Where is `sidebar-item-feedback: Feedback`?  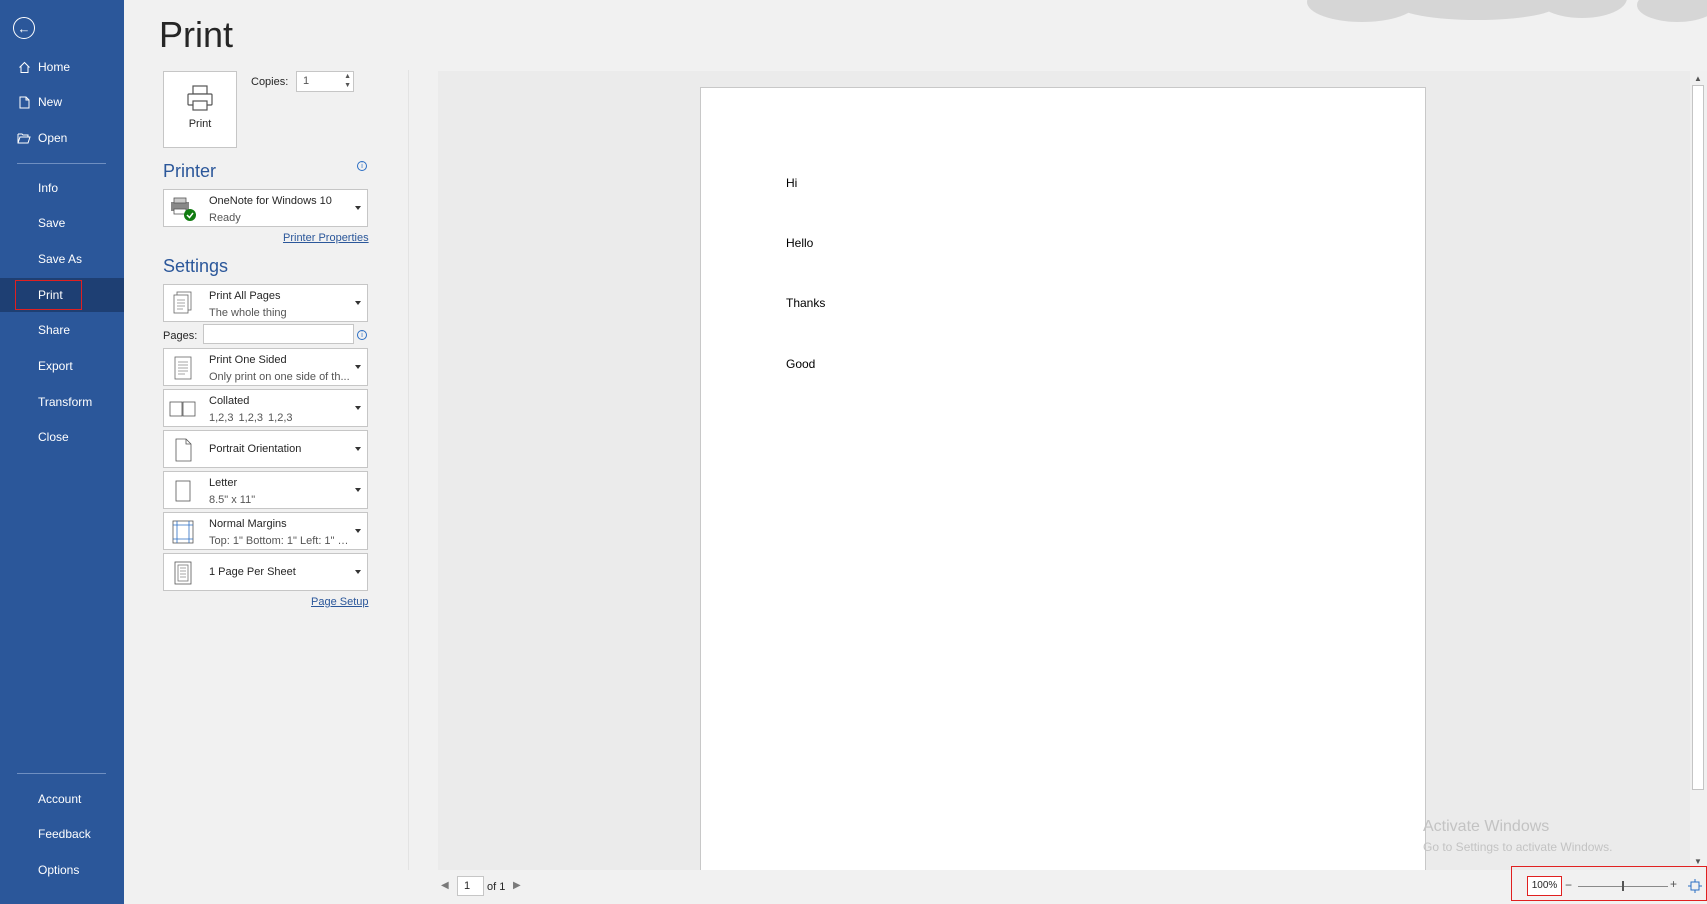
sidebar-item-feedback: Feedback is located at coordinates (62, 834).